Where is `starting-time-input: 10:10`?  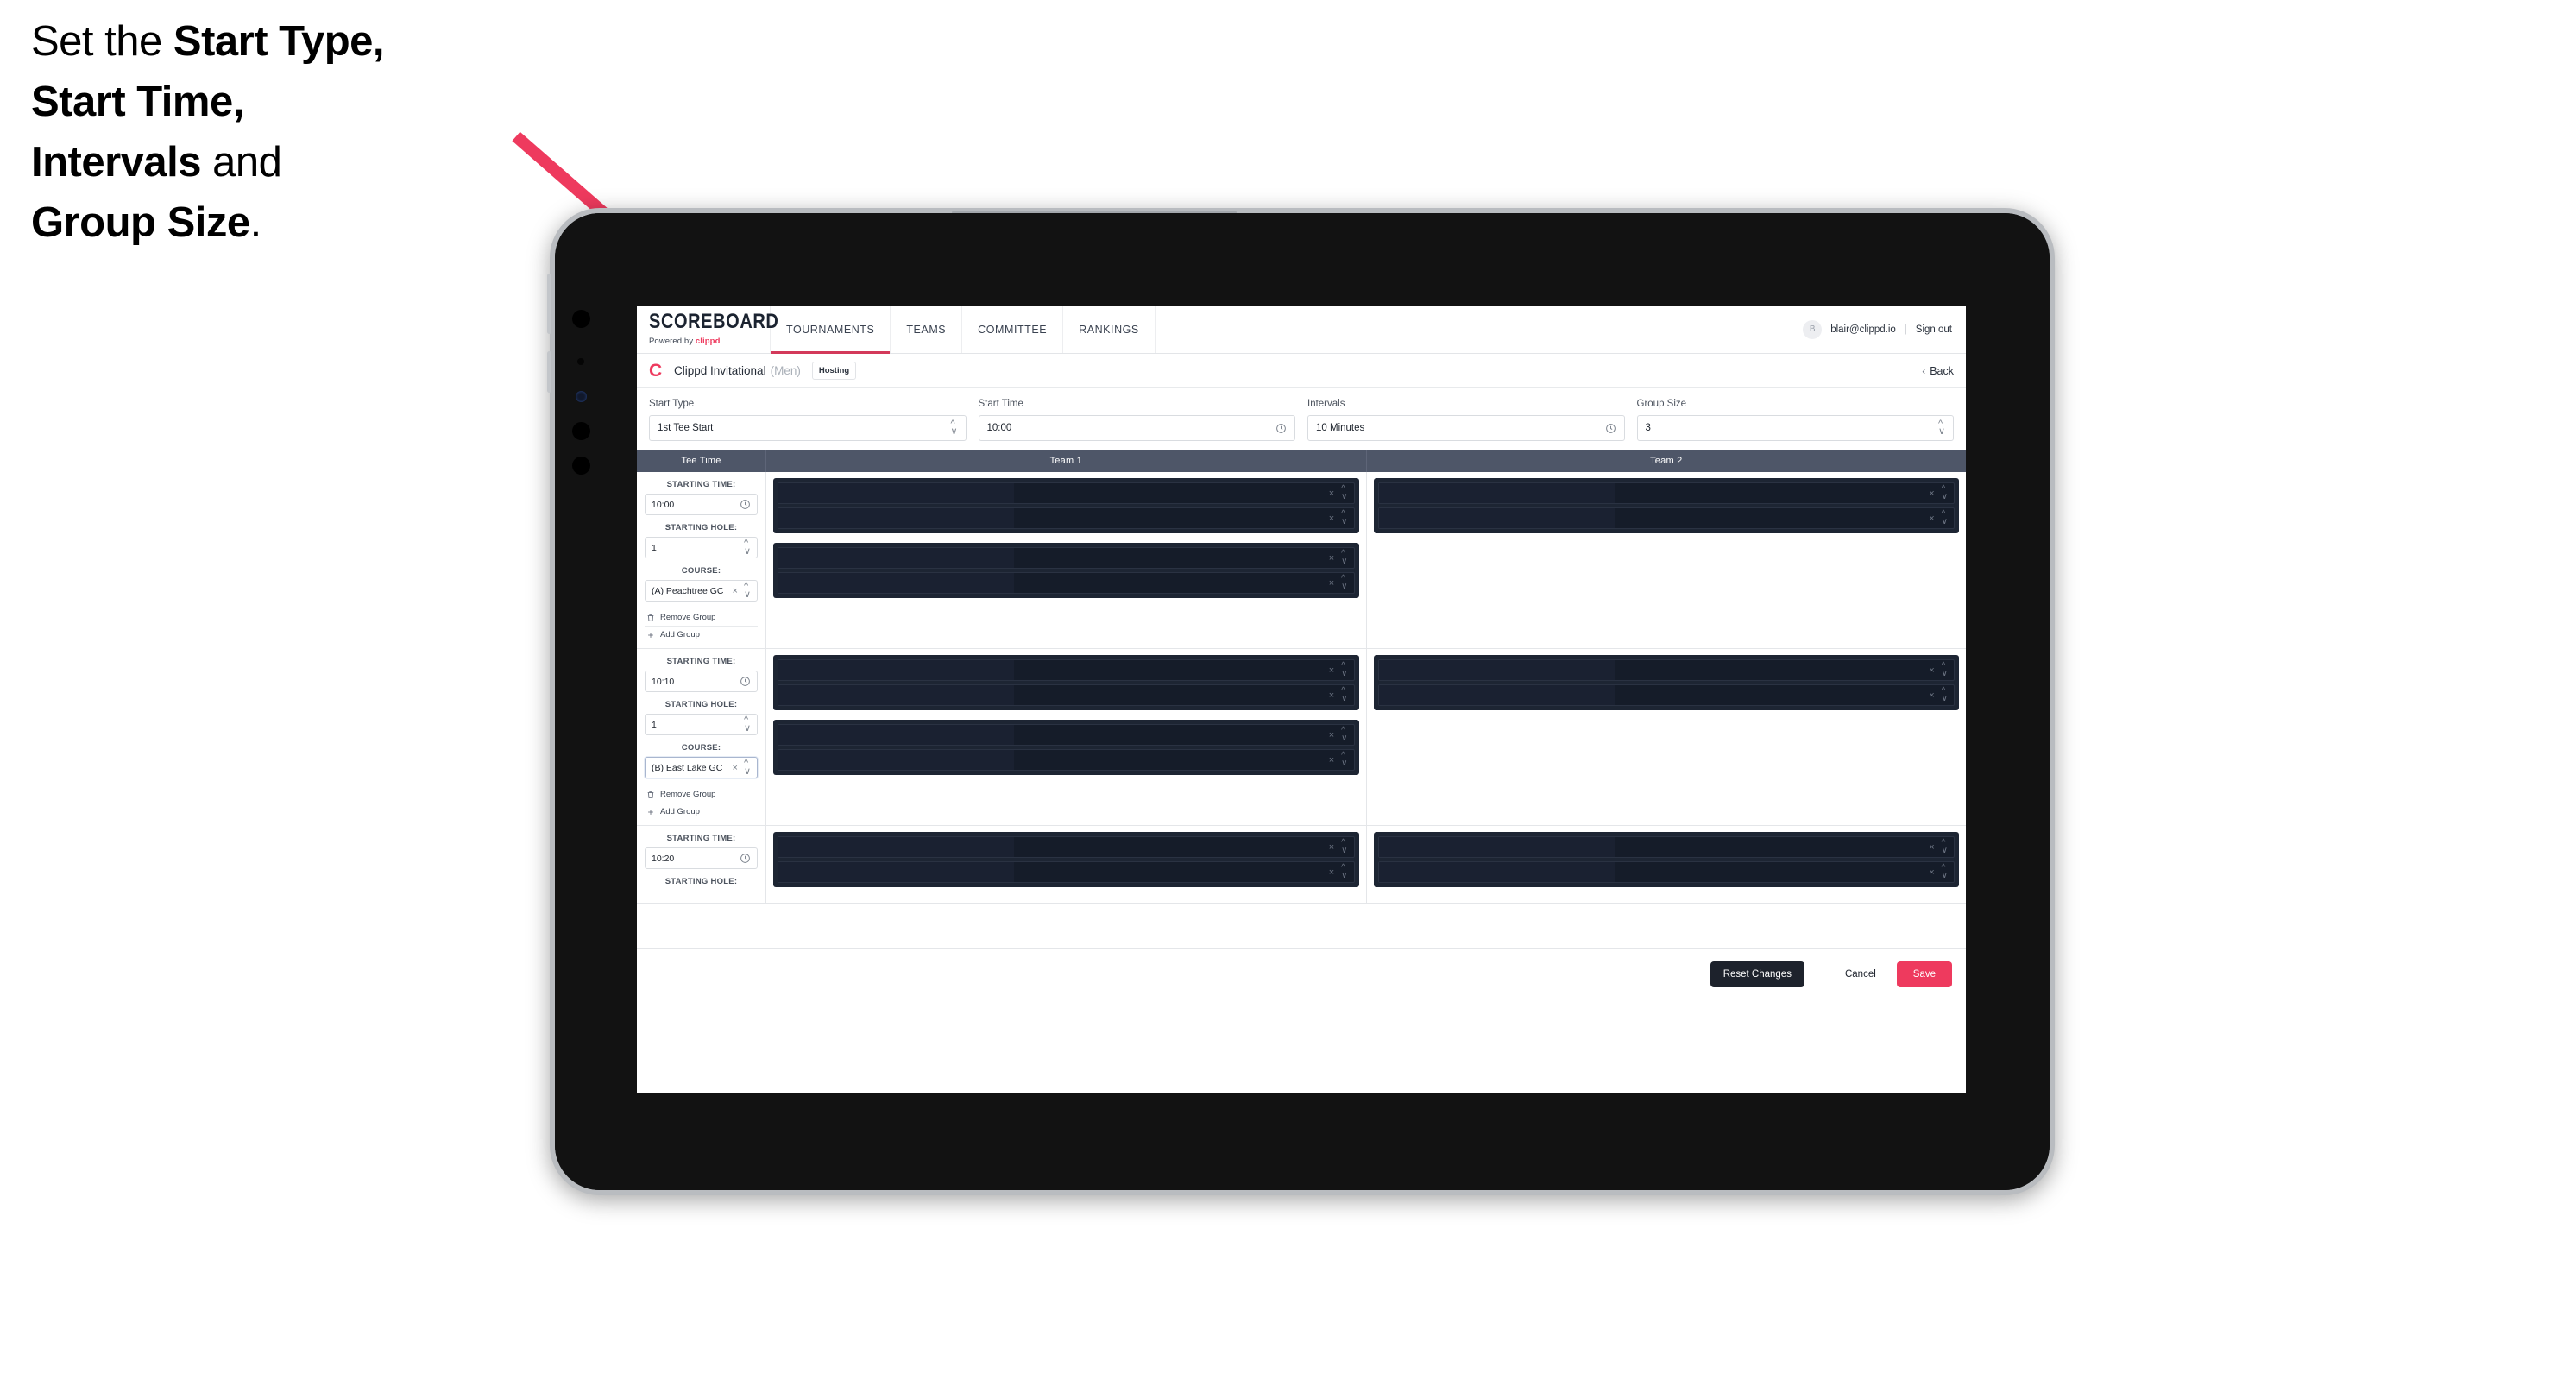 starting-time-input: 10:10 is located at coordinates (702, 682).